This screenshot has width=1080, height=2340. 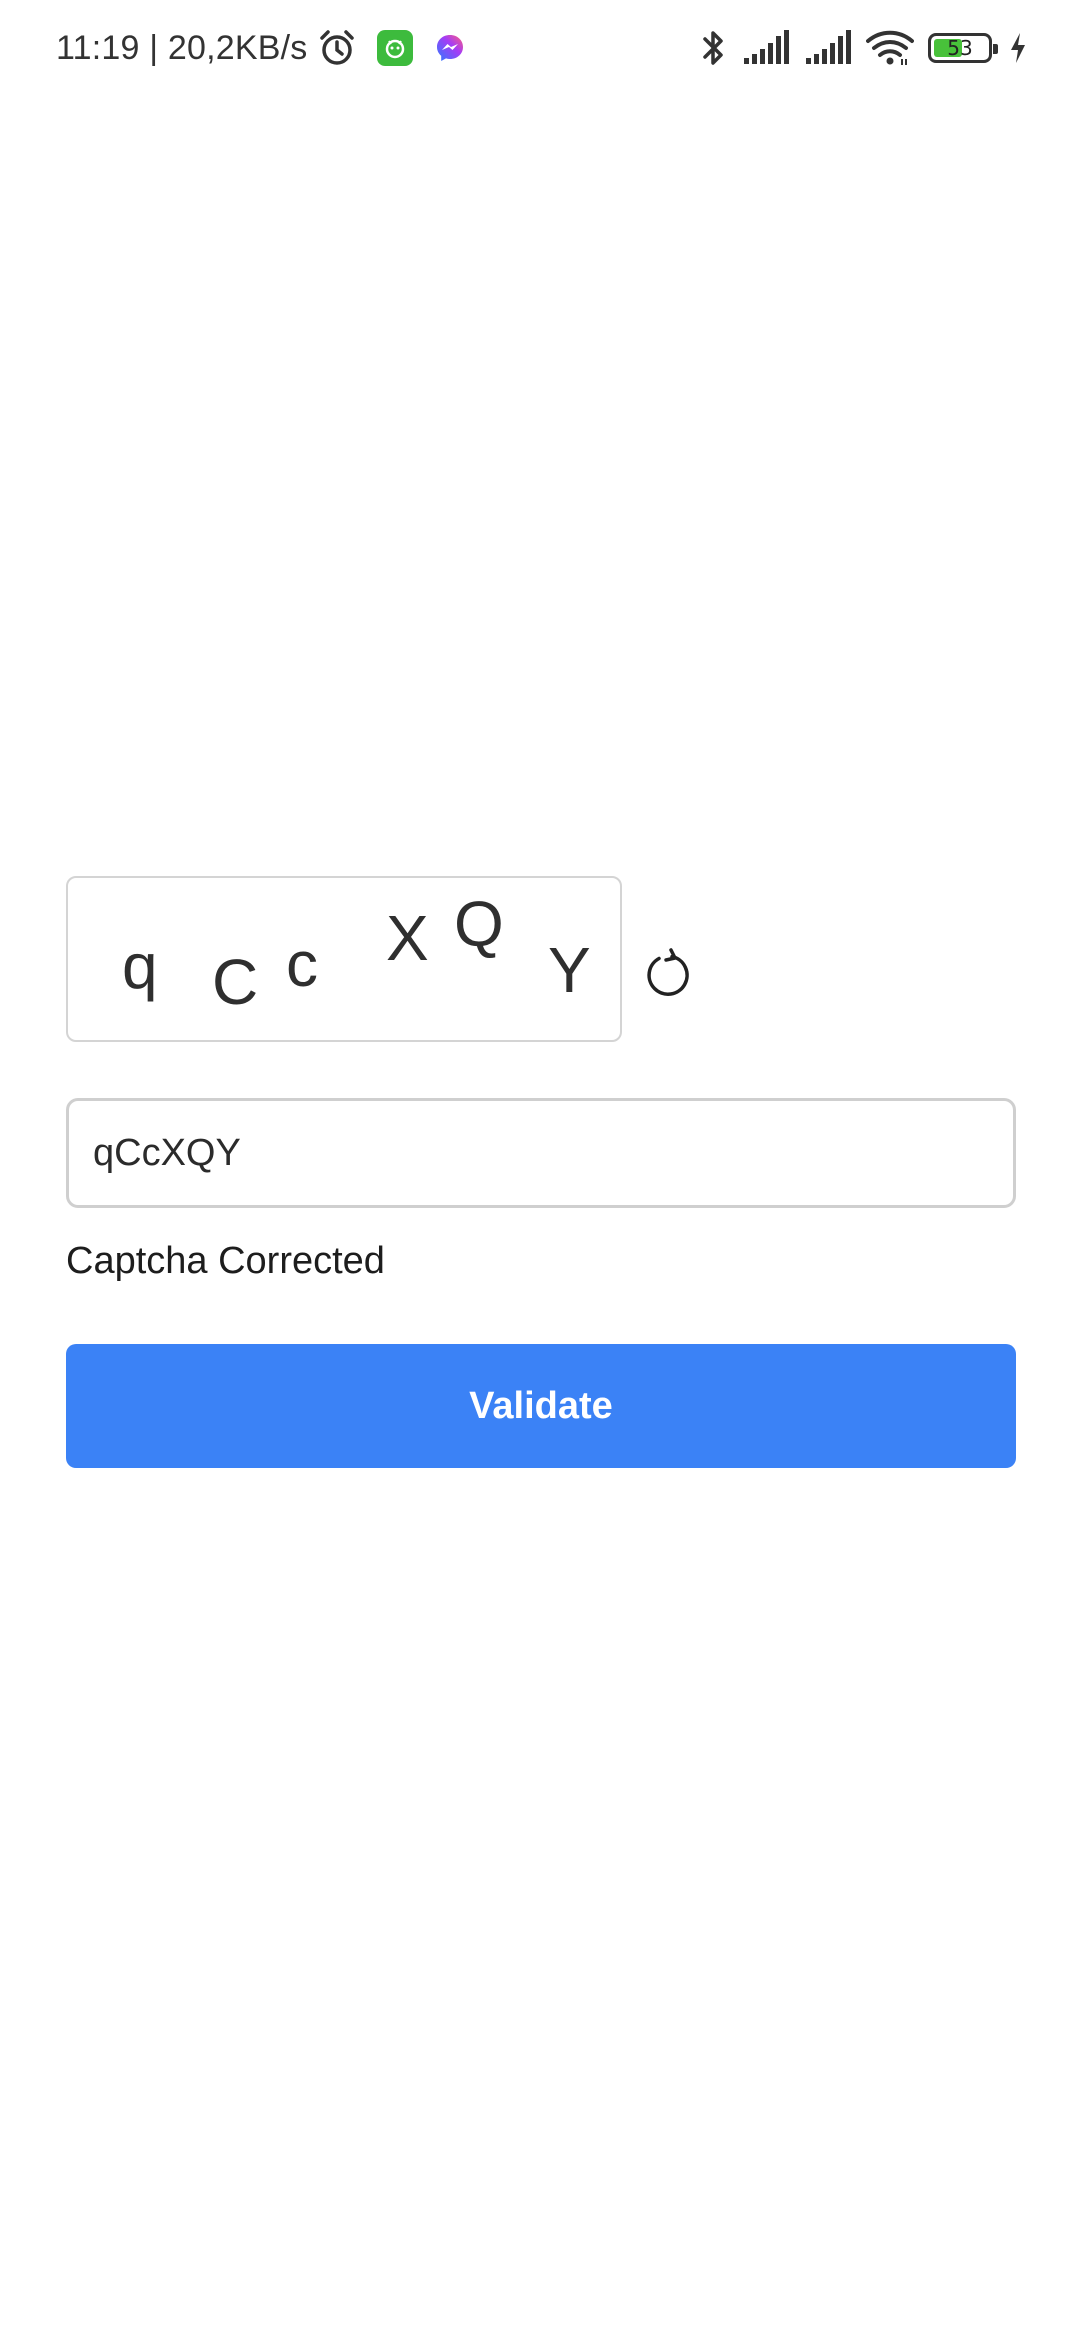 I want to click on battery-icon: 53, so click(x=963, y=48).